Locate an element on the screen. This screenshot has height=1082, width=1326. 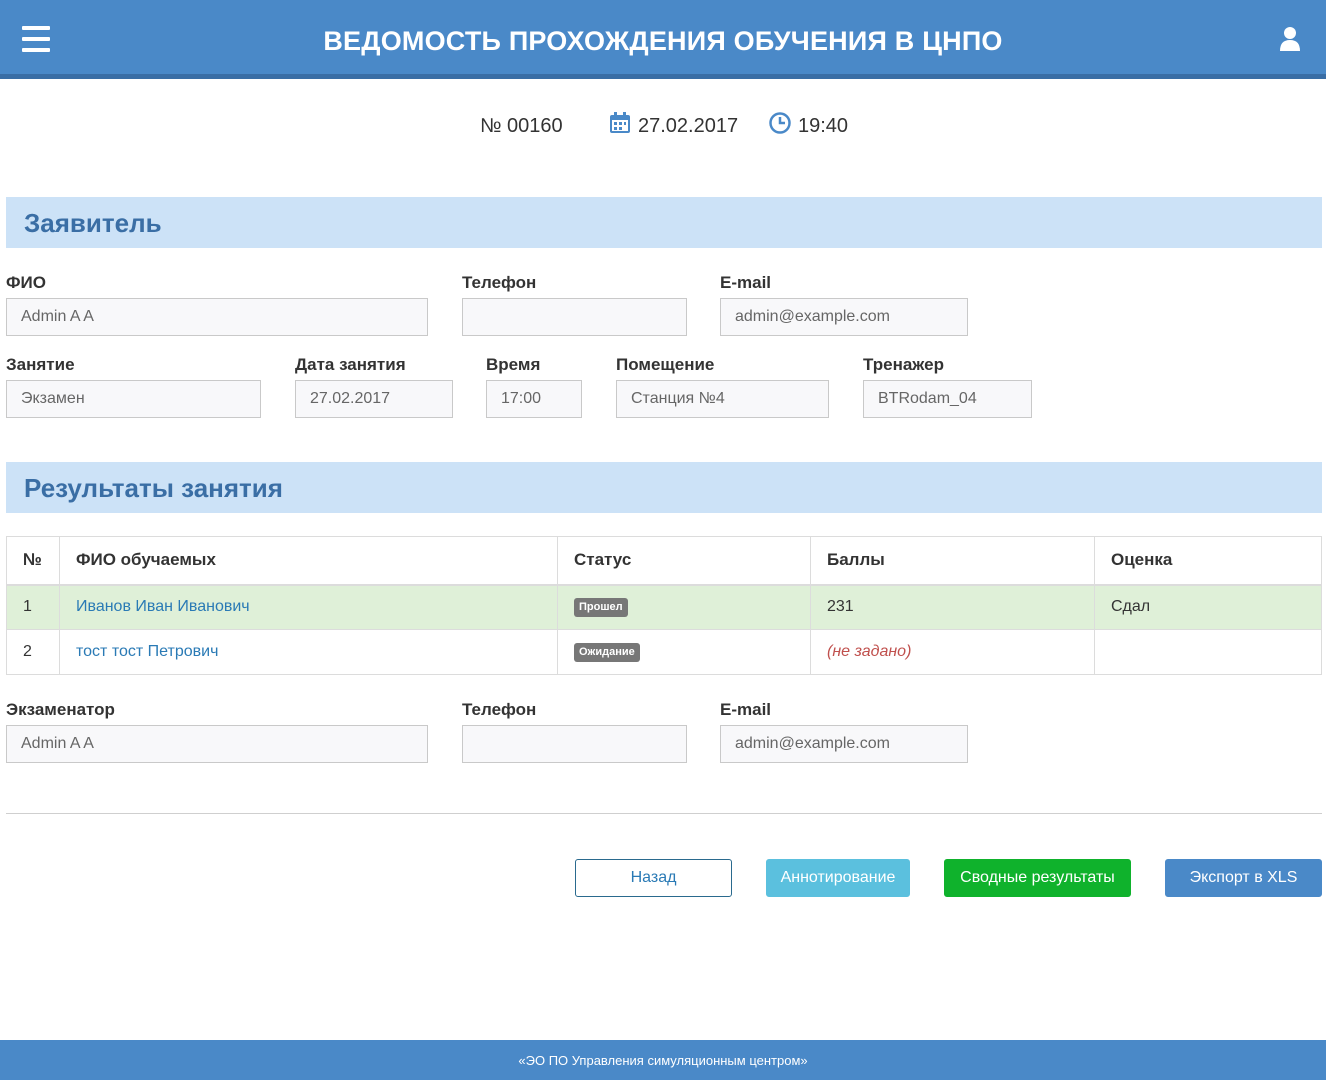
trainer-field: BTRodam_04 is located at coordinates (947, 399).